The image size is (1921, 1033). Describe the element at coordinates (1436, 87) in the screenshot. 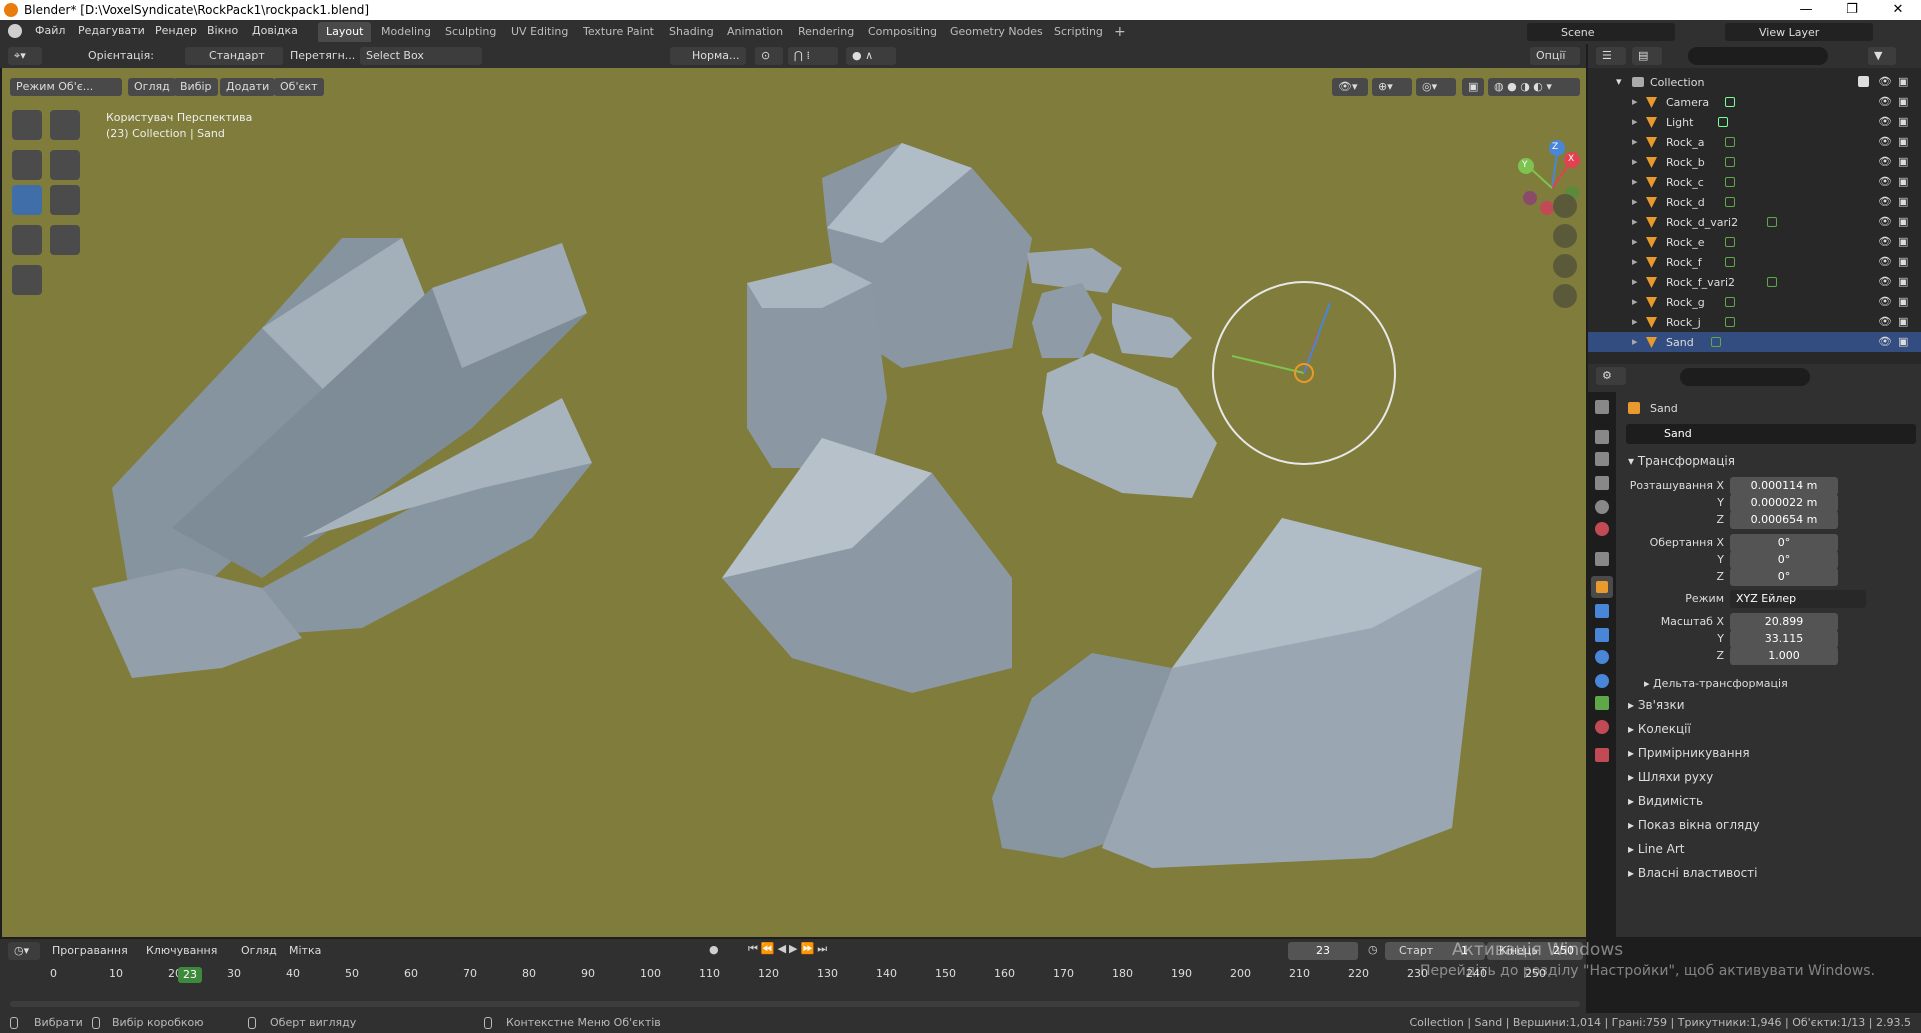

I see `overlay-toggle-icon: ◎▾` at that location.